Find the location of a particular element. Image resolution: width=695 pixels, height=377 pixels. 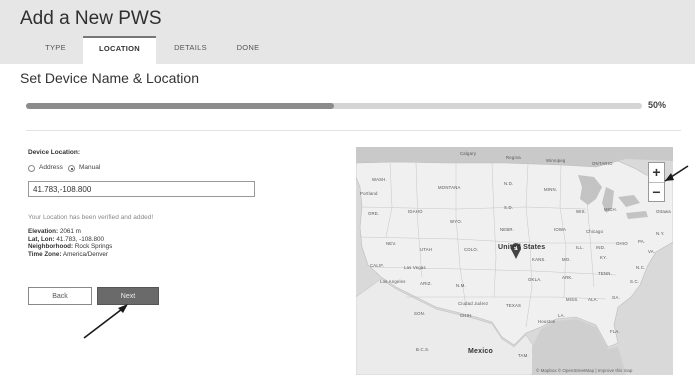

progress-bar-fill is located at coordinates (180, 106).